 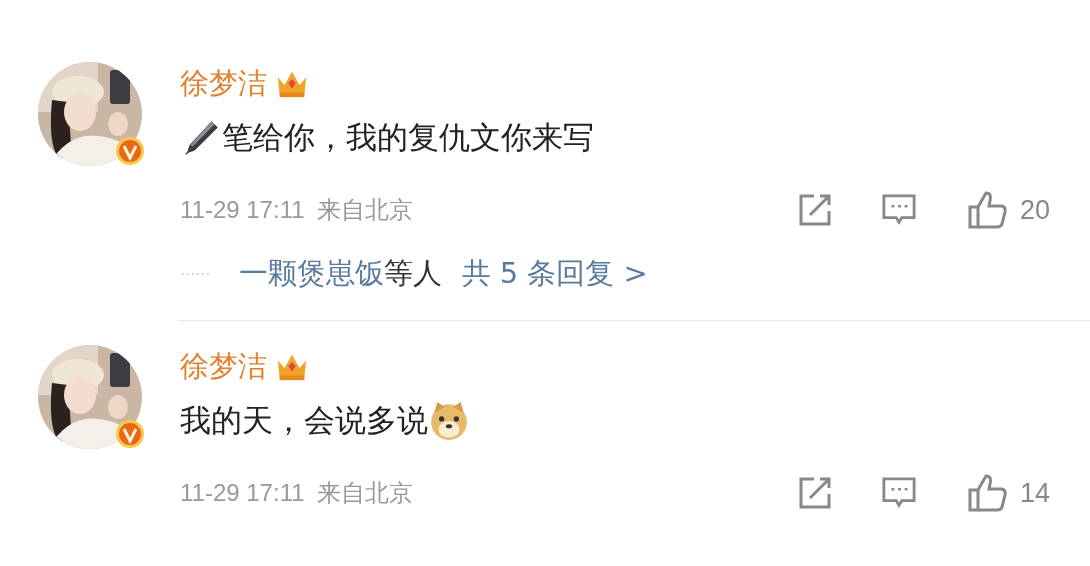 I want to click on reply-count-link: 共 5 条回复 >, so click(x=554, y=274).